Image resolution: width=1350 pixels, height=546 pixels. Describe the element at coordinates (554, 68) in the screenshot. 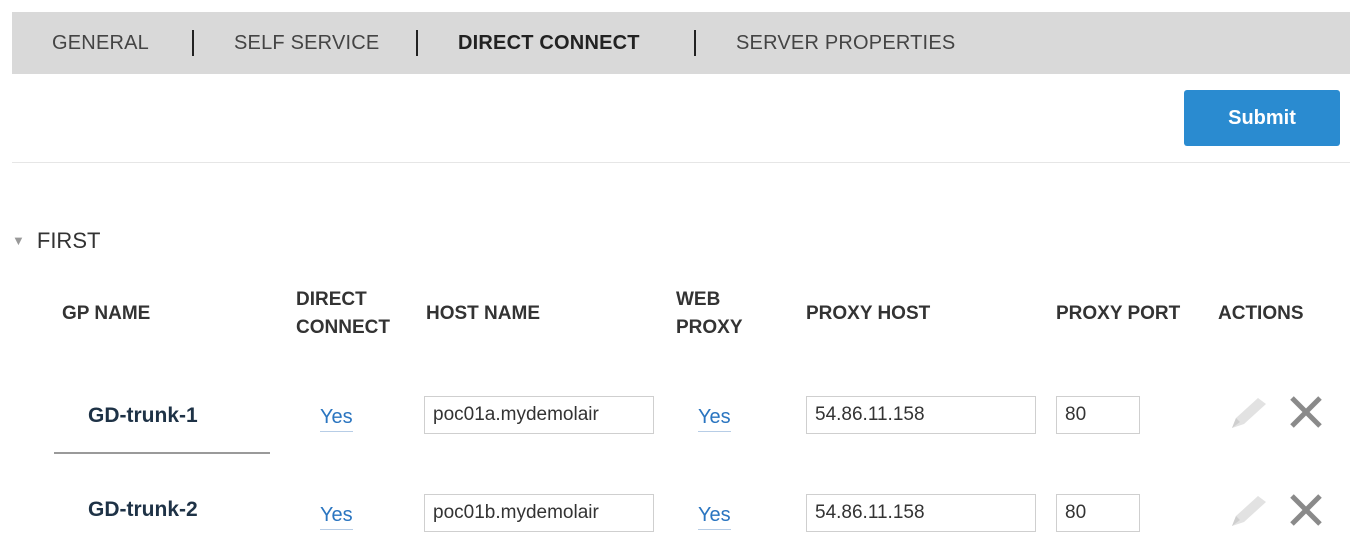

I see `active-tab-indicator` at that location.